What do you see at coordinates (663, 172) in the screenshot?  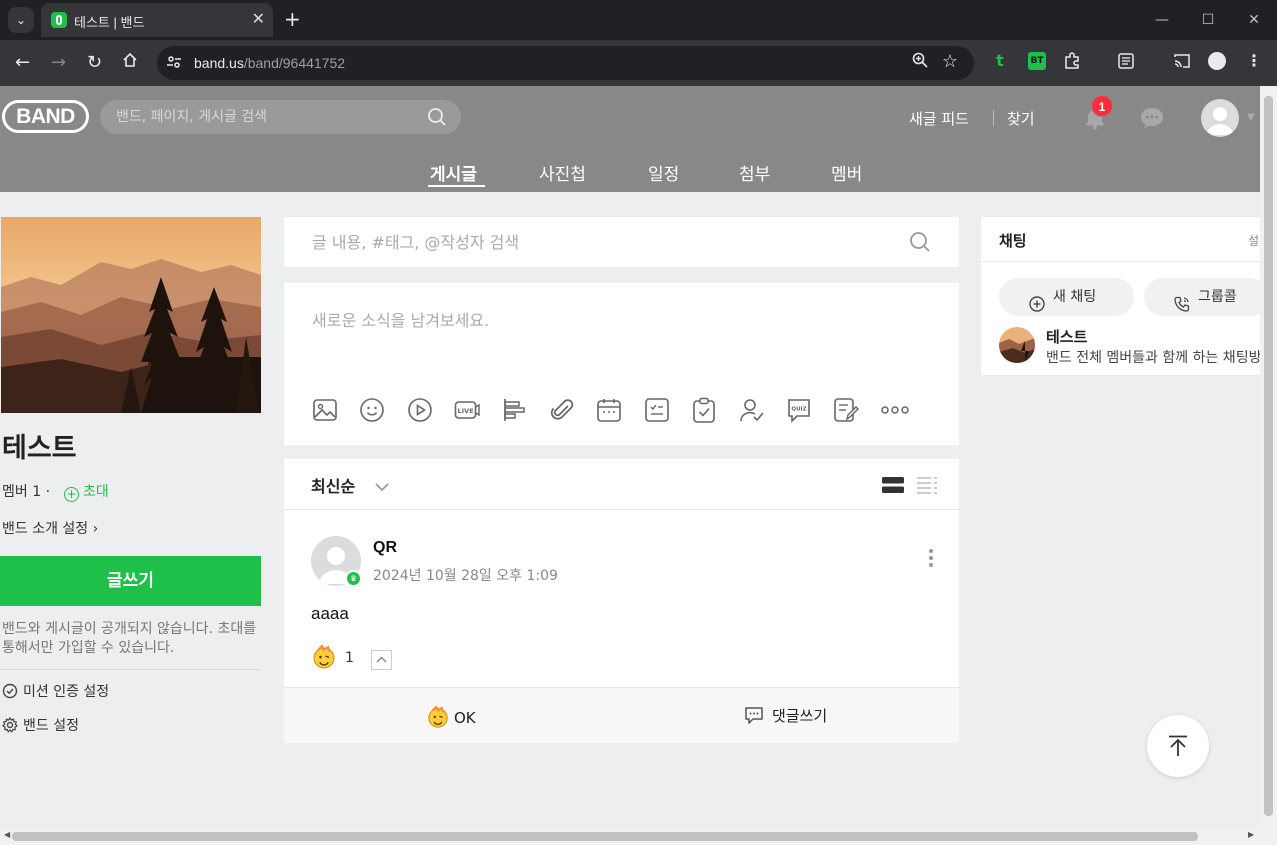 I see `tab-calendar: 일정` at bounding box center [663, 172].